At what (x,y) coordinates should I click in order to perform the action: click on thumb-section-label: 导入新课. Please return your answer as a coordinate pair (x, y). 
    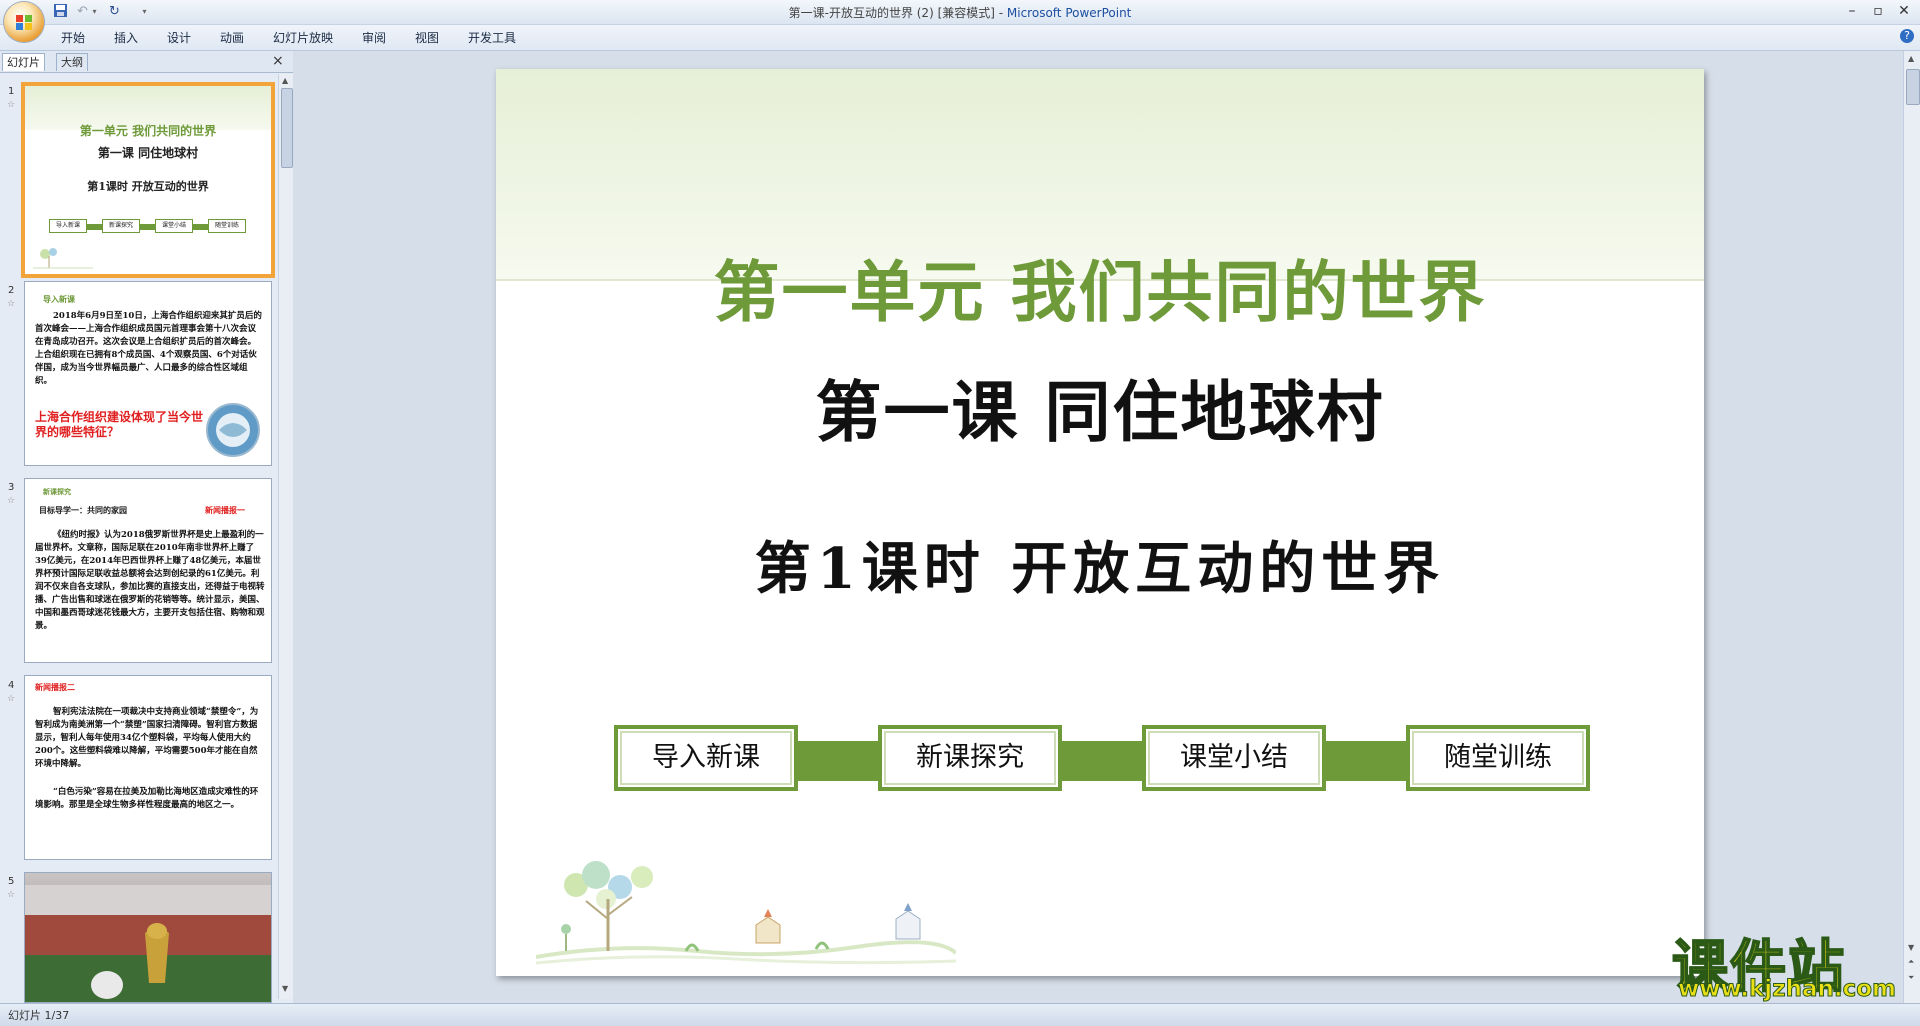
    Looking at the image, I should click on (59, 299).